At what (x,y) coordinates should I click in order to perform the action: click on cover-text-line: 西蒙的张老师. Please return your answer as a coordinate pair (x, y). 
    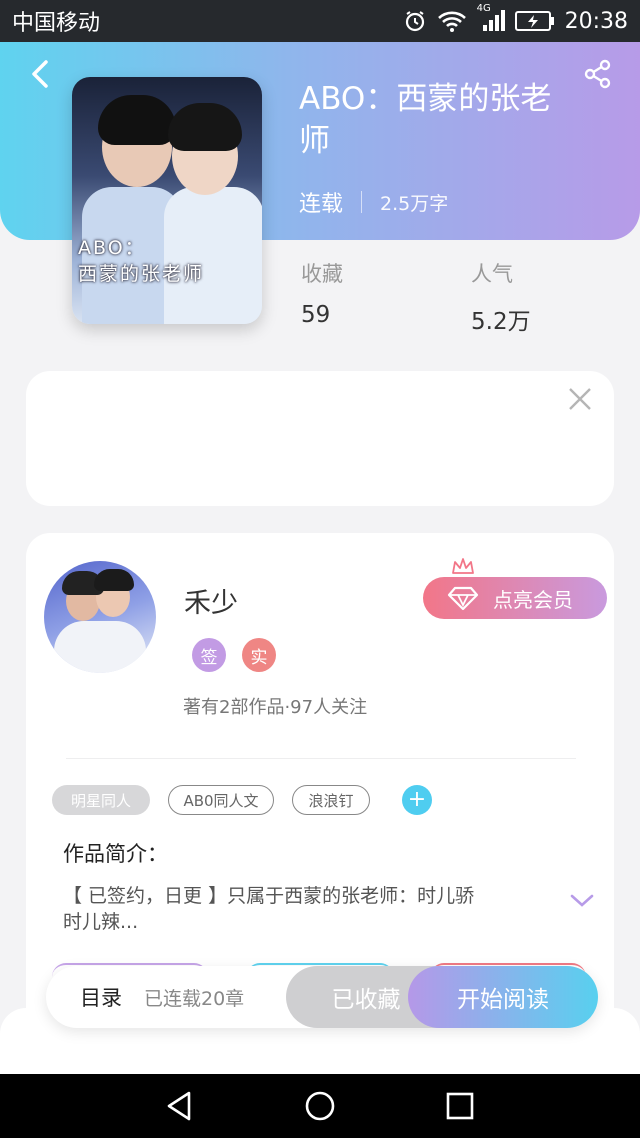
    Looking at the image, I should click on (141, 274).